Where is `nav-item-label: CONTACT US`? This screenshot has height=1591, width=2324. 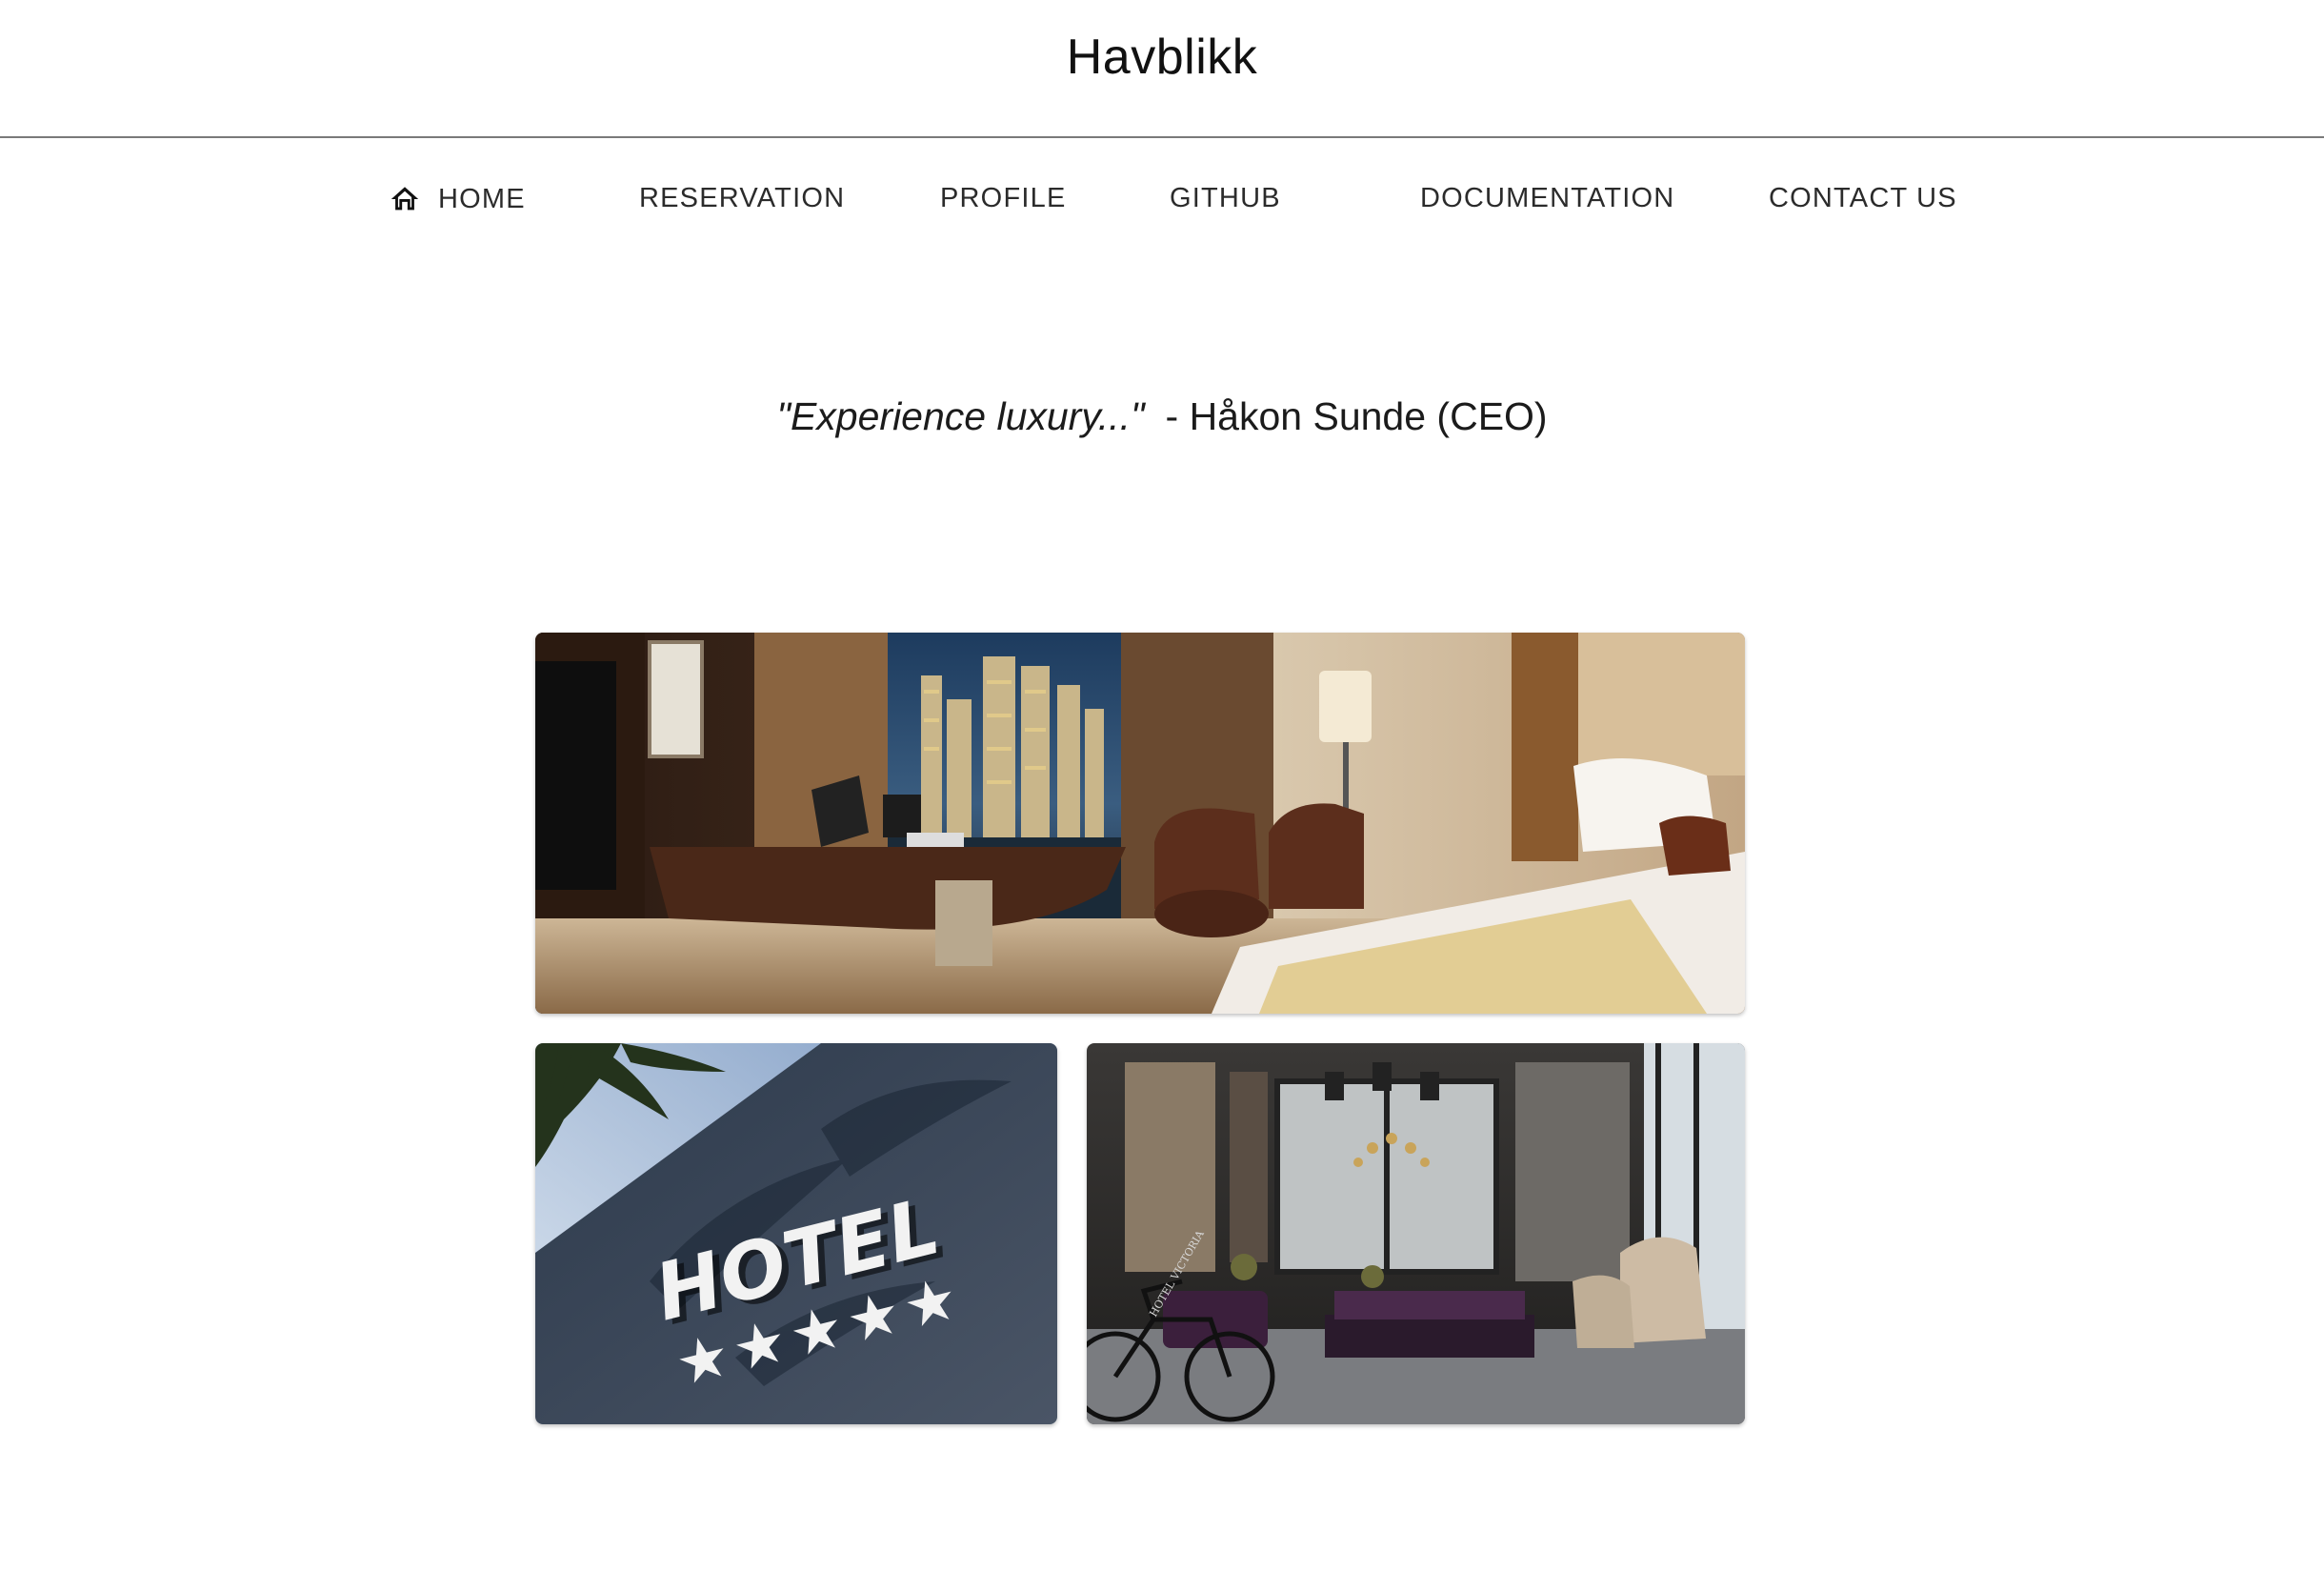 nav-item-label: CONTACT US is located at coordinates (1863, 198).